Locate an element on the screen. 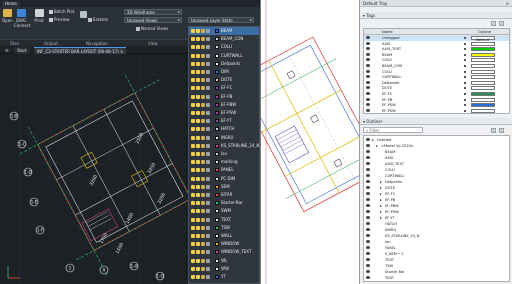  named-views-button: Named Views is located at coordinates (152, 28).